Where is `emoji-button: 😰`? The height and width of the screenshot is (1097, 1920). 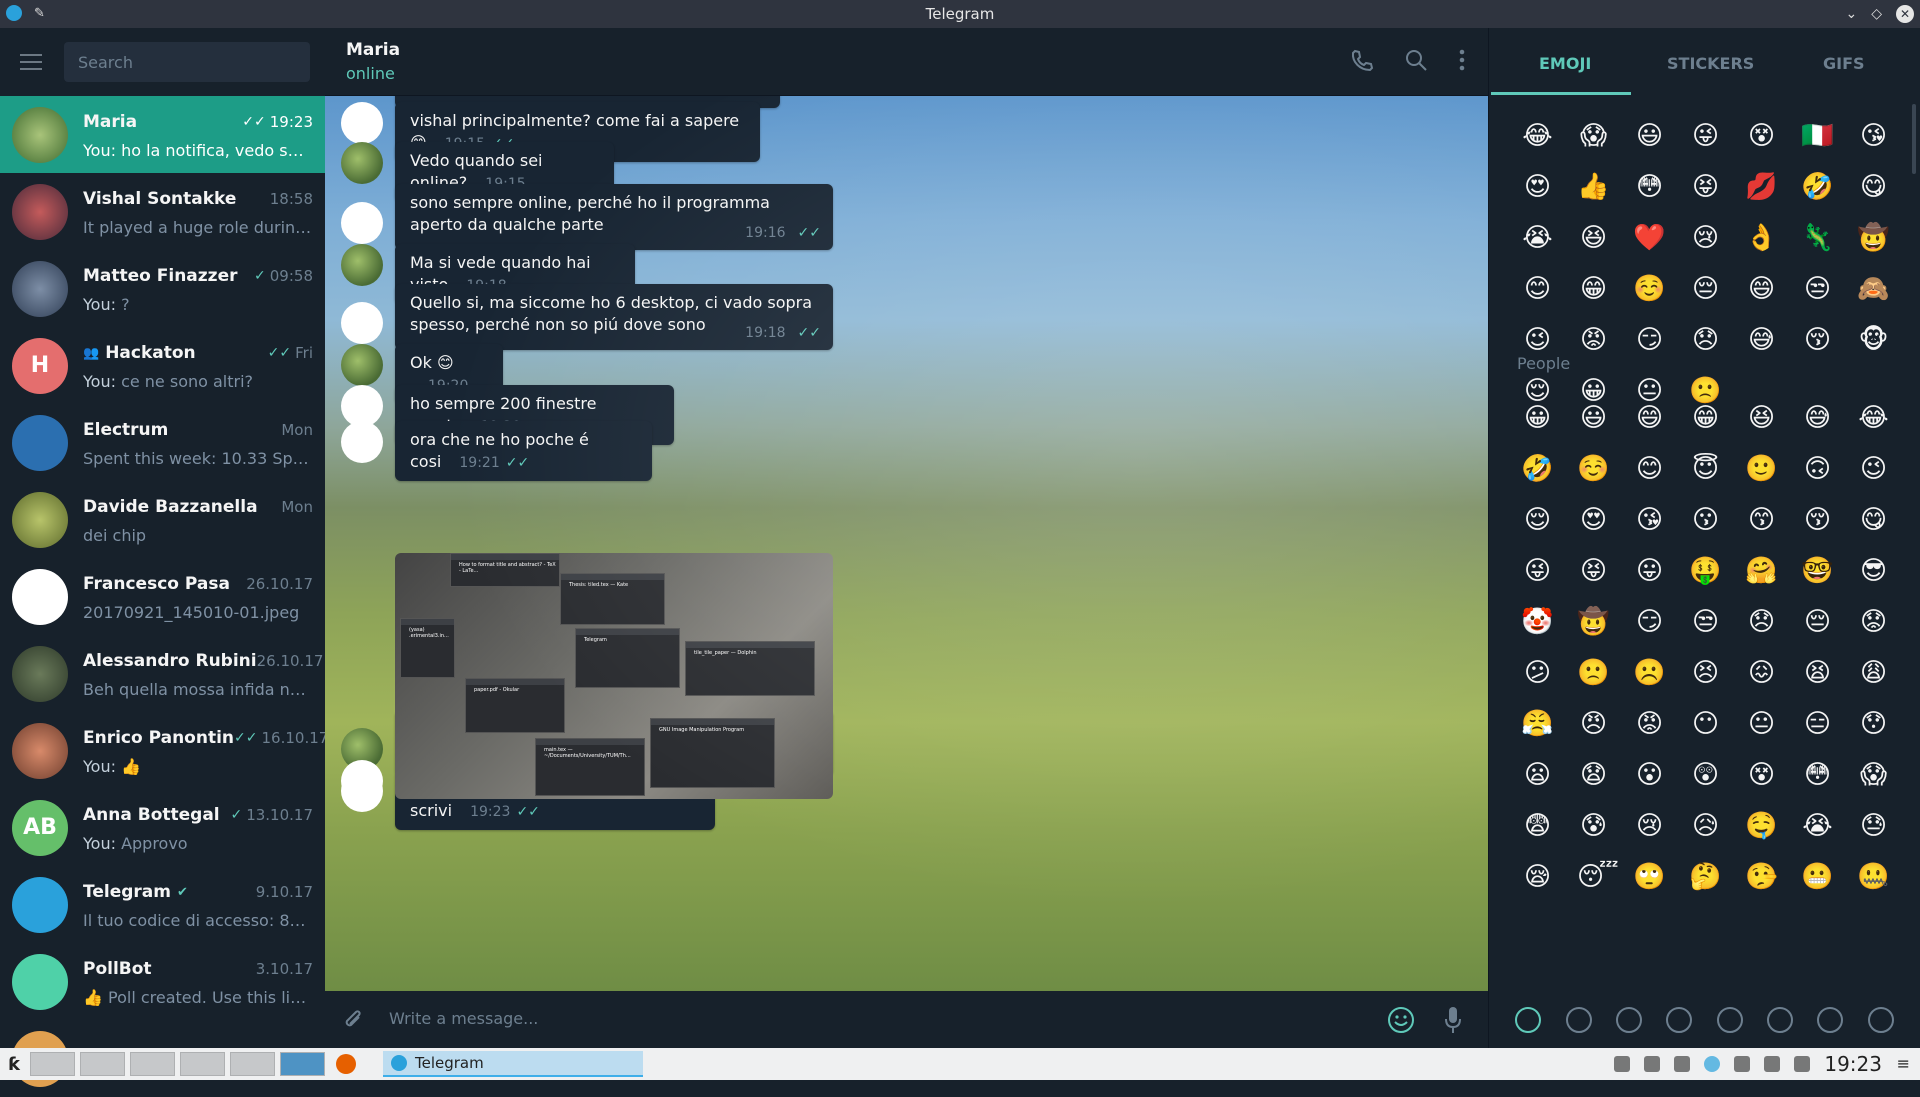 emoji-button: 😰 is located at coordinates (1593, 826).